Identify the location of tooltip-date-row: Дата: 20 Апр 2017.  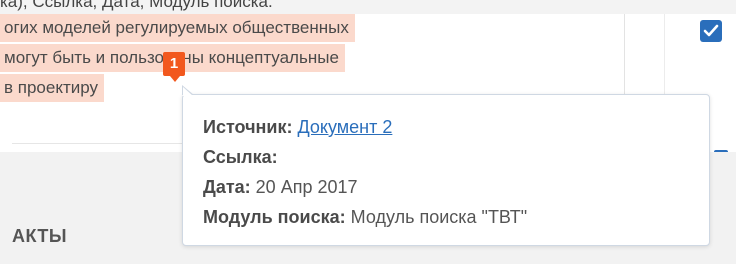
(280, 187).